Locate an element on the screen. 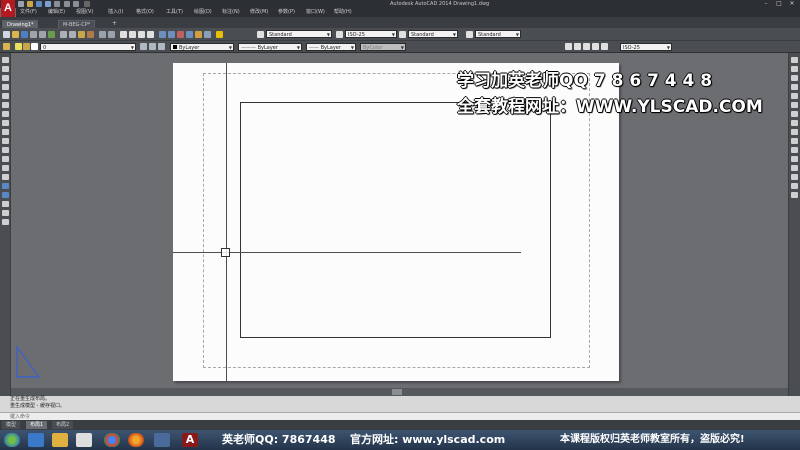  help-icon is located at coordinates (219, 34).